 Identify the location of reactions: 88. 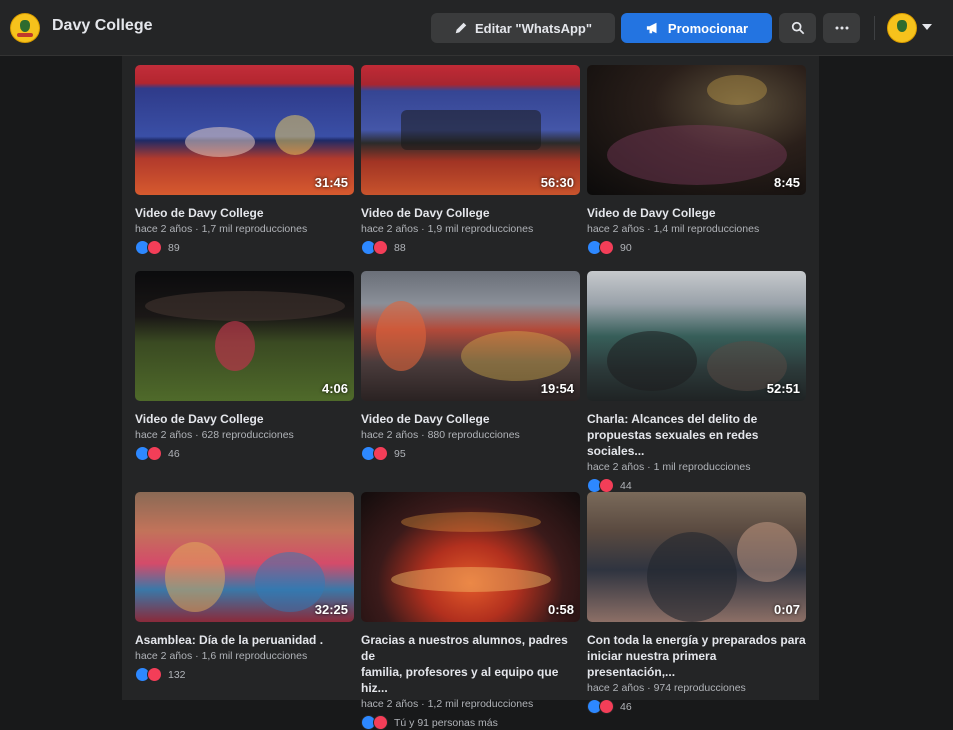
(470, 247).